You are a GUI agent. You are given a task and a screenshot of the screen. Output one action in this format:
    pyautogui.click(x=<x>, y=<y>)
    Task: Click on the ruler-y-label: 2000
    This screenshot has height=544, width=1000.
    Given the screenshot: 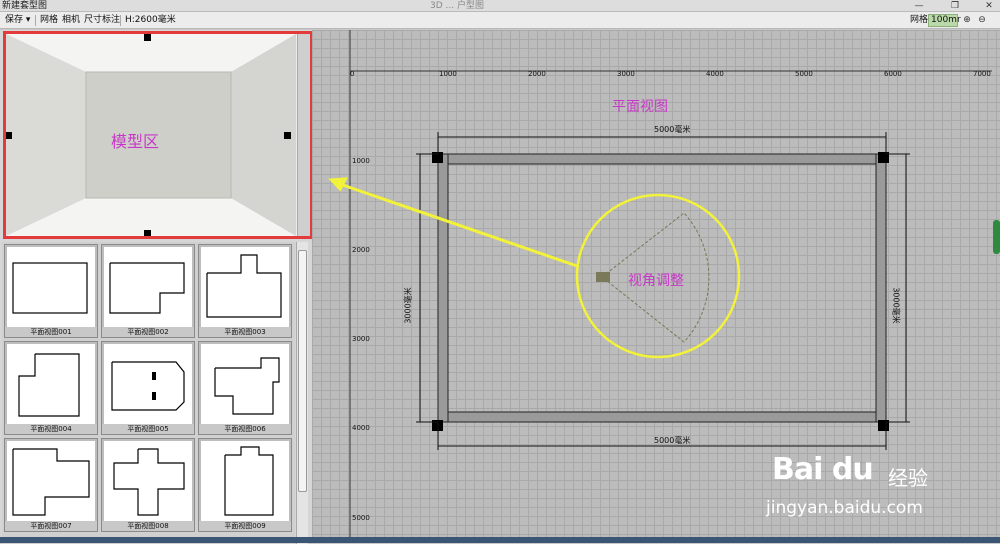 What is the action you would take?
    pyautogui.click(x=361, y=250)
    